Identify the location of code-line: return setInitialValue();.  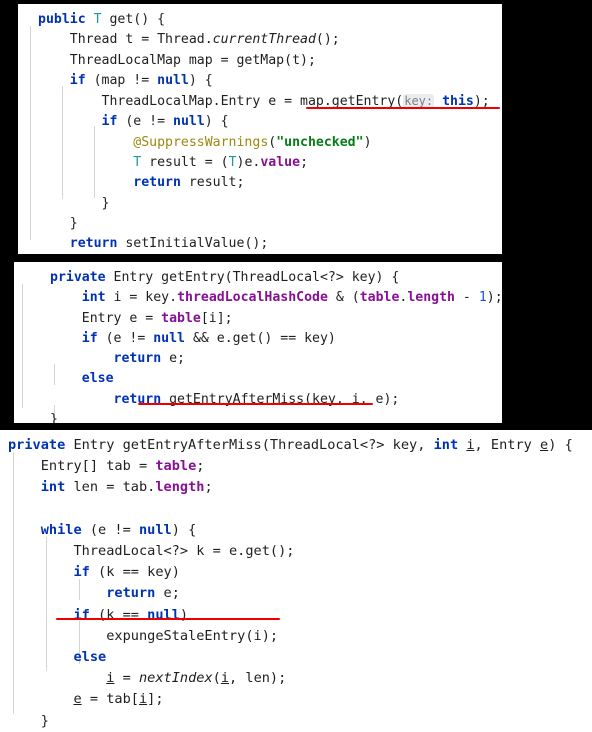
(169, 244).